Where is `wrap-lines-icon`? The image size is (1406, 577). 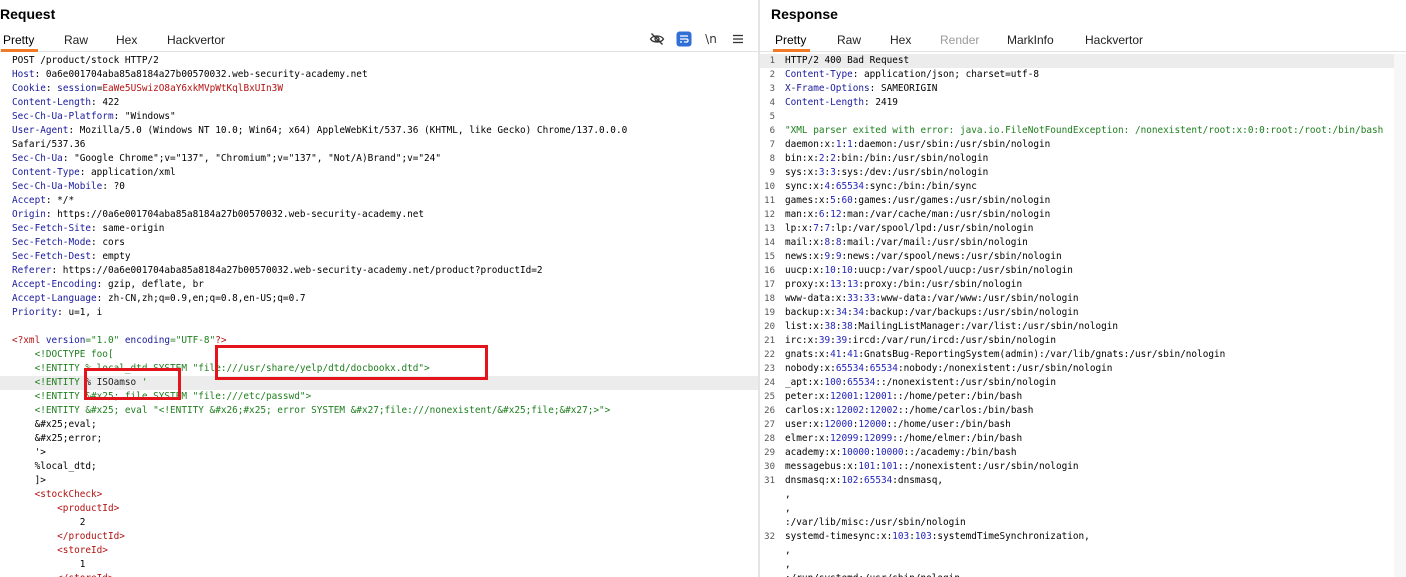 wrap-lines-icon is located at coordinates (684, 39).